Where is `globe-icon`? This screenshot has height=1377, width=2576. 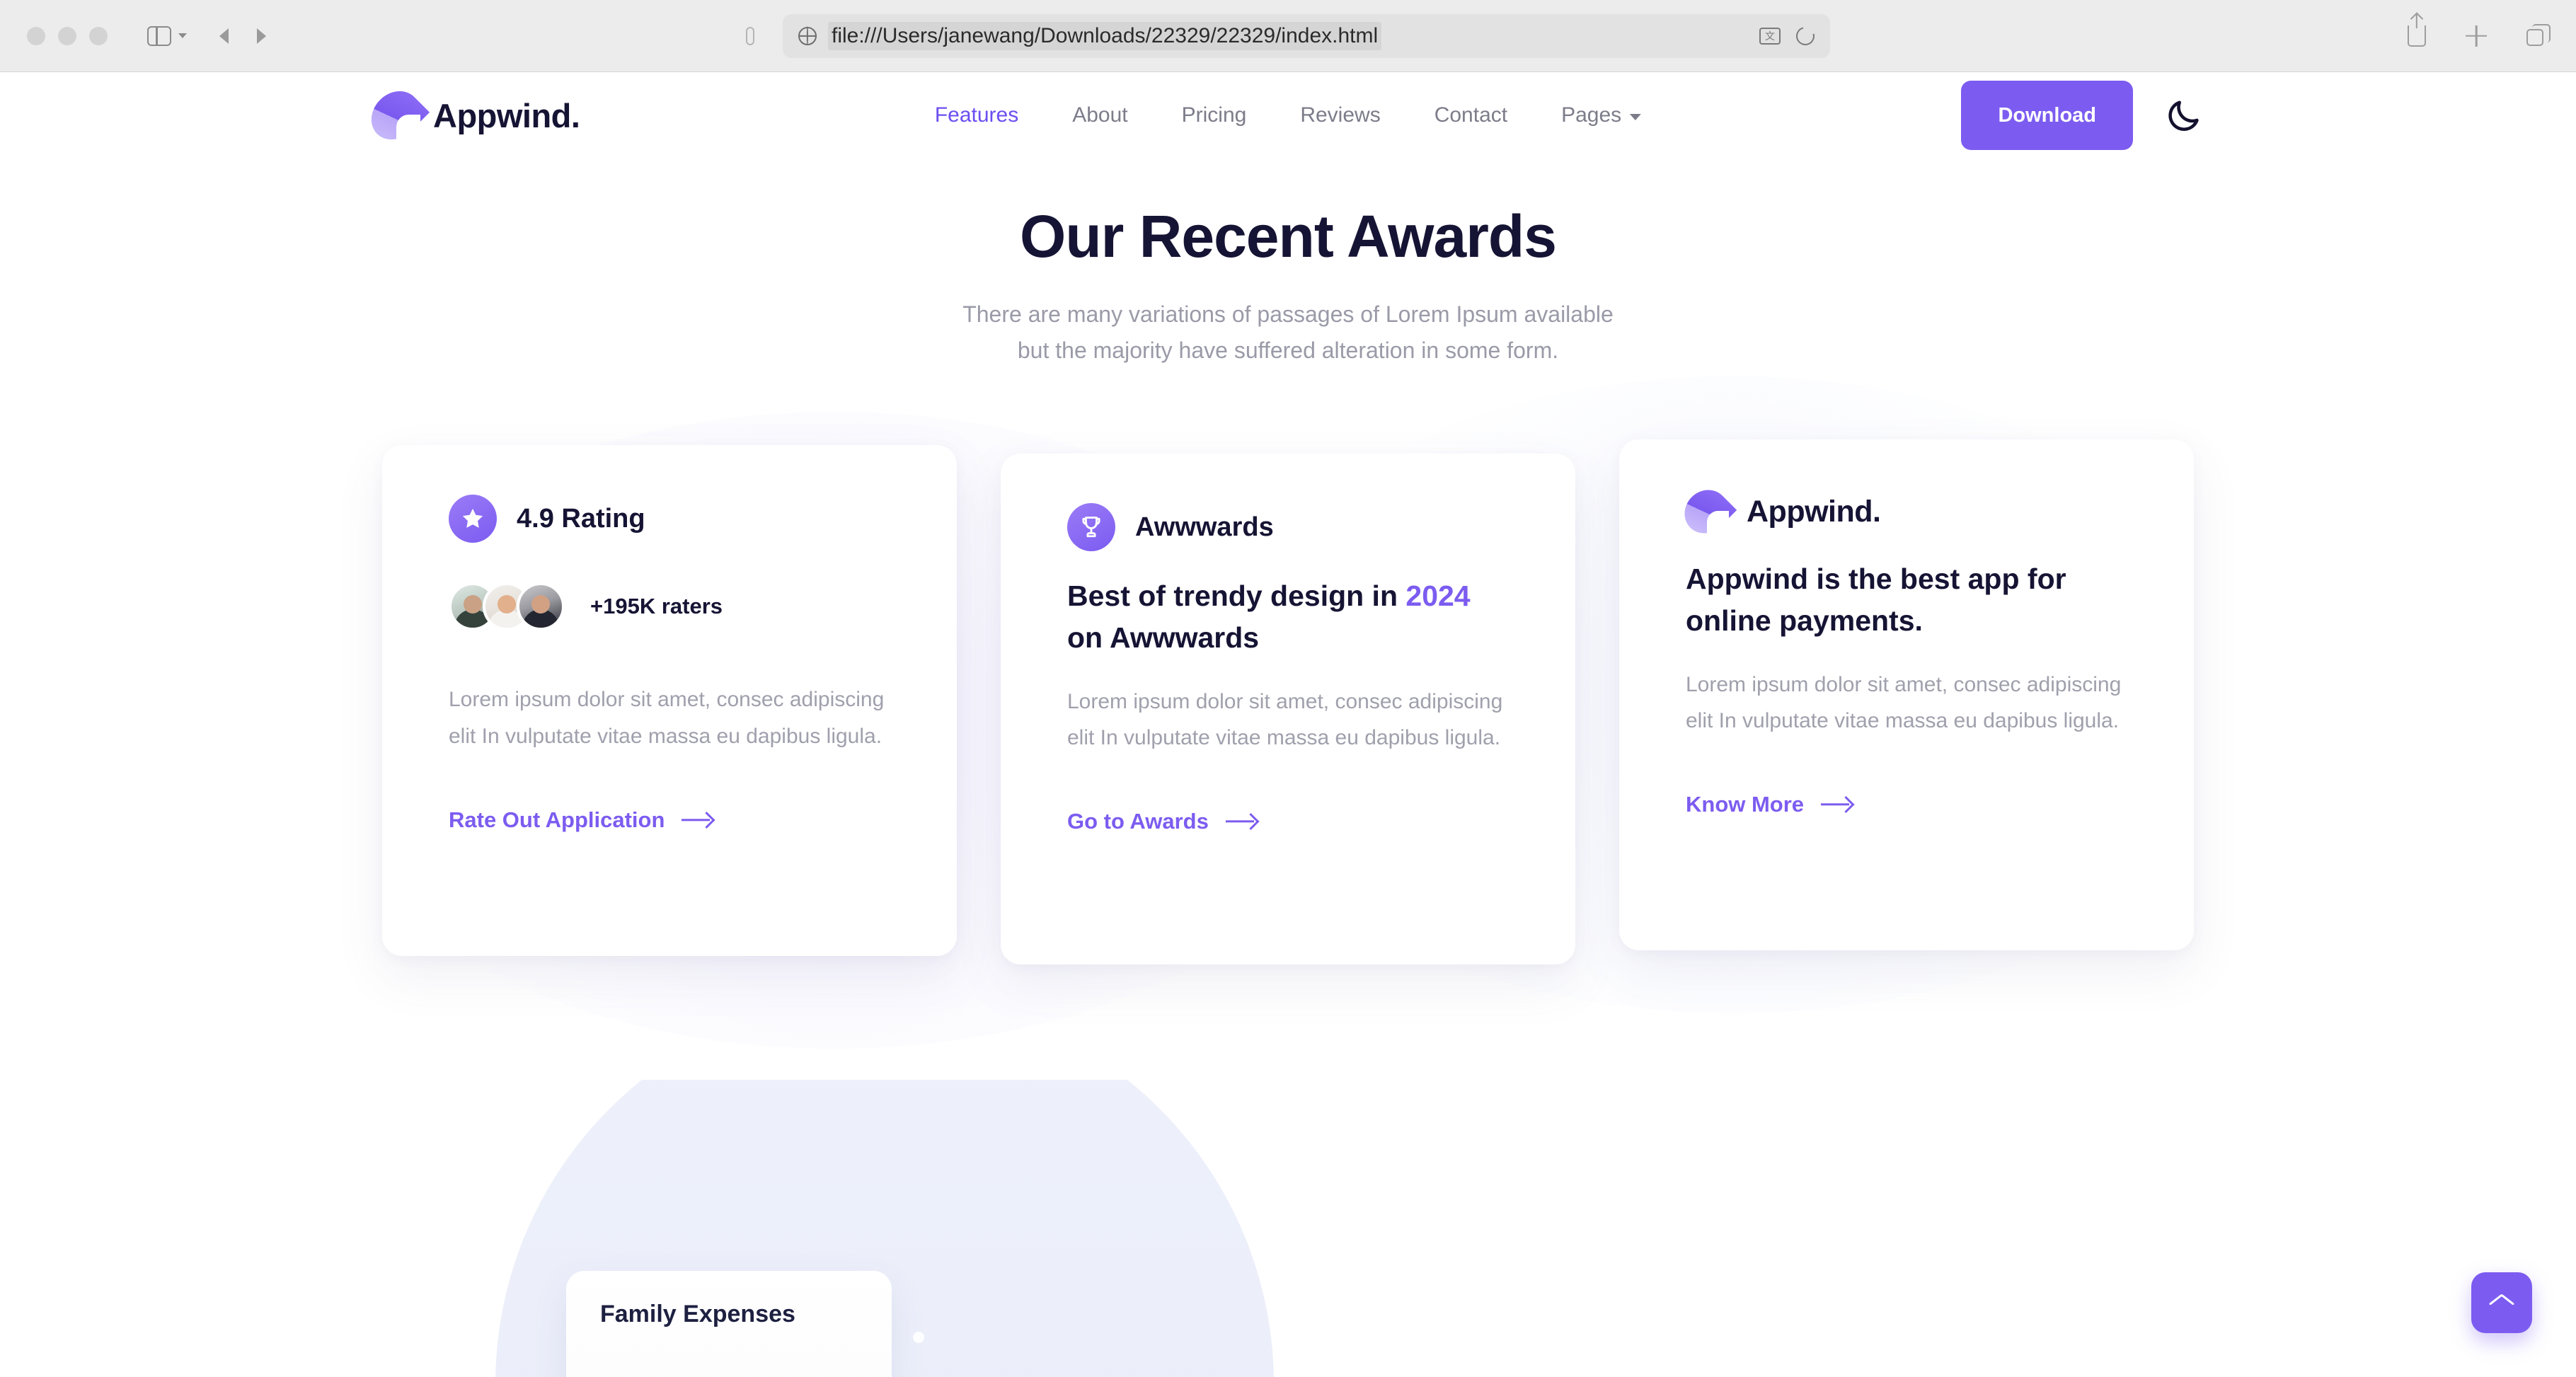 globe-icon is located at coordinates (808, 35).